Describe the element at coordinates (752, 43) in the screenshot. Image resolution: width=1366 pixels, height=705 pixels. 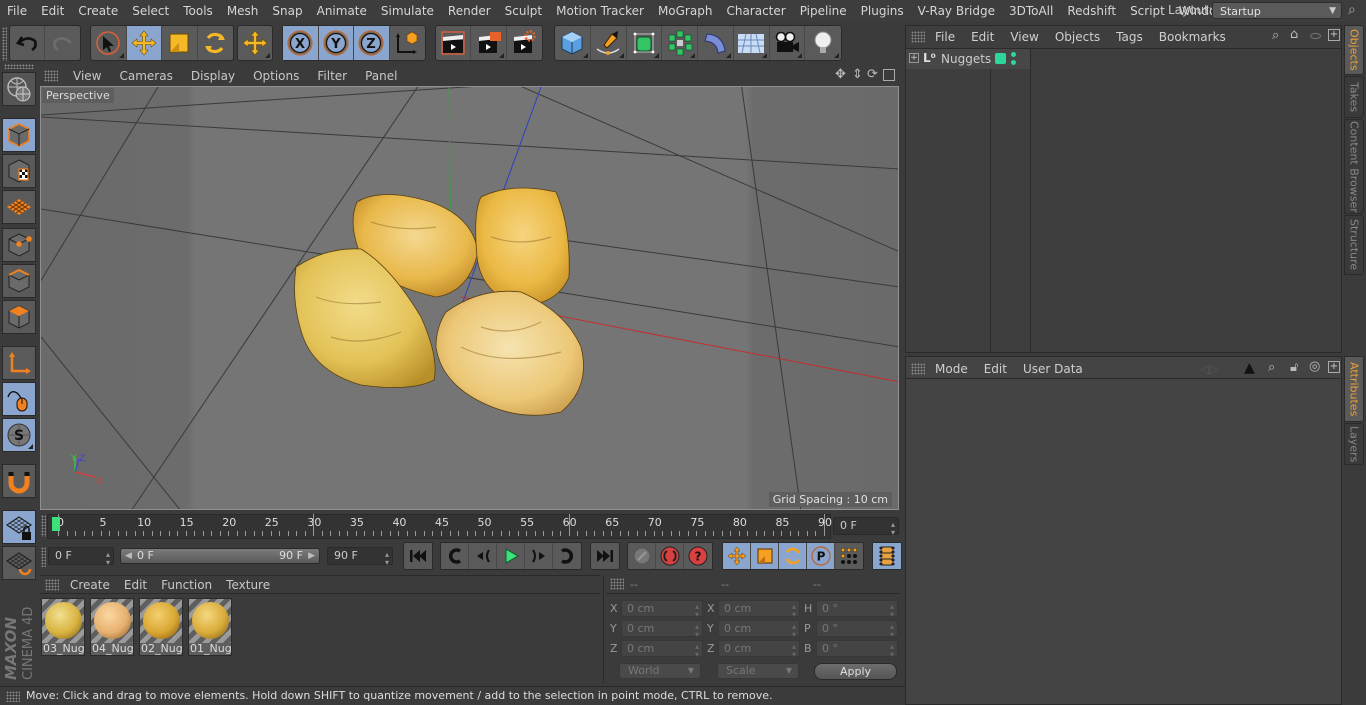
I see `floor-button` at that location.